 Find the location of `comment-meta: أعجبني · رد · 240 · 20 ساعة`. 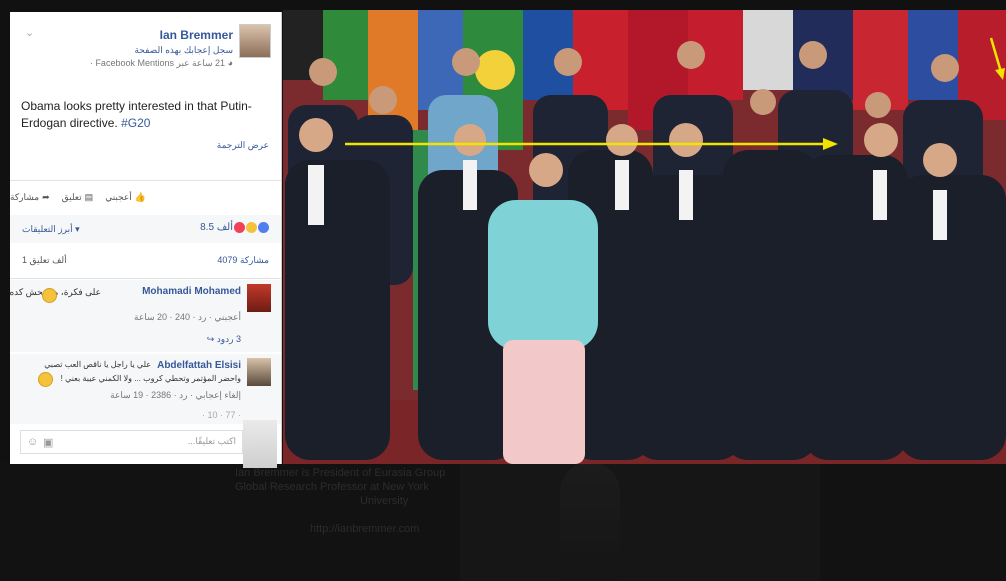

comment-meta: أعجبني · رد · 240 · 20 ساعة is located at coordinates (187, 317).